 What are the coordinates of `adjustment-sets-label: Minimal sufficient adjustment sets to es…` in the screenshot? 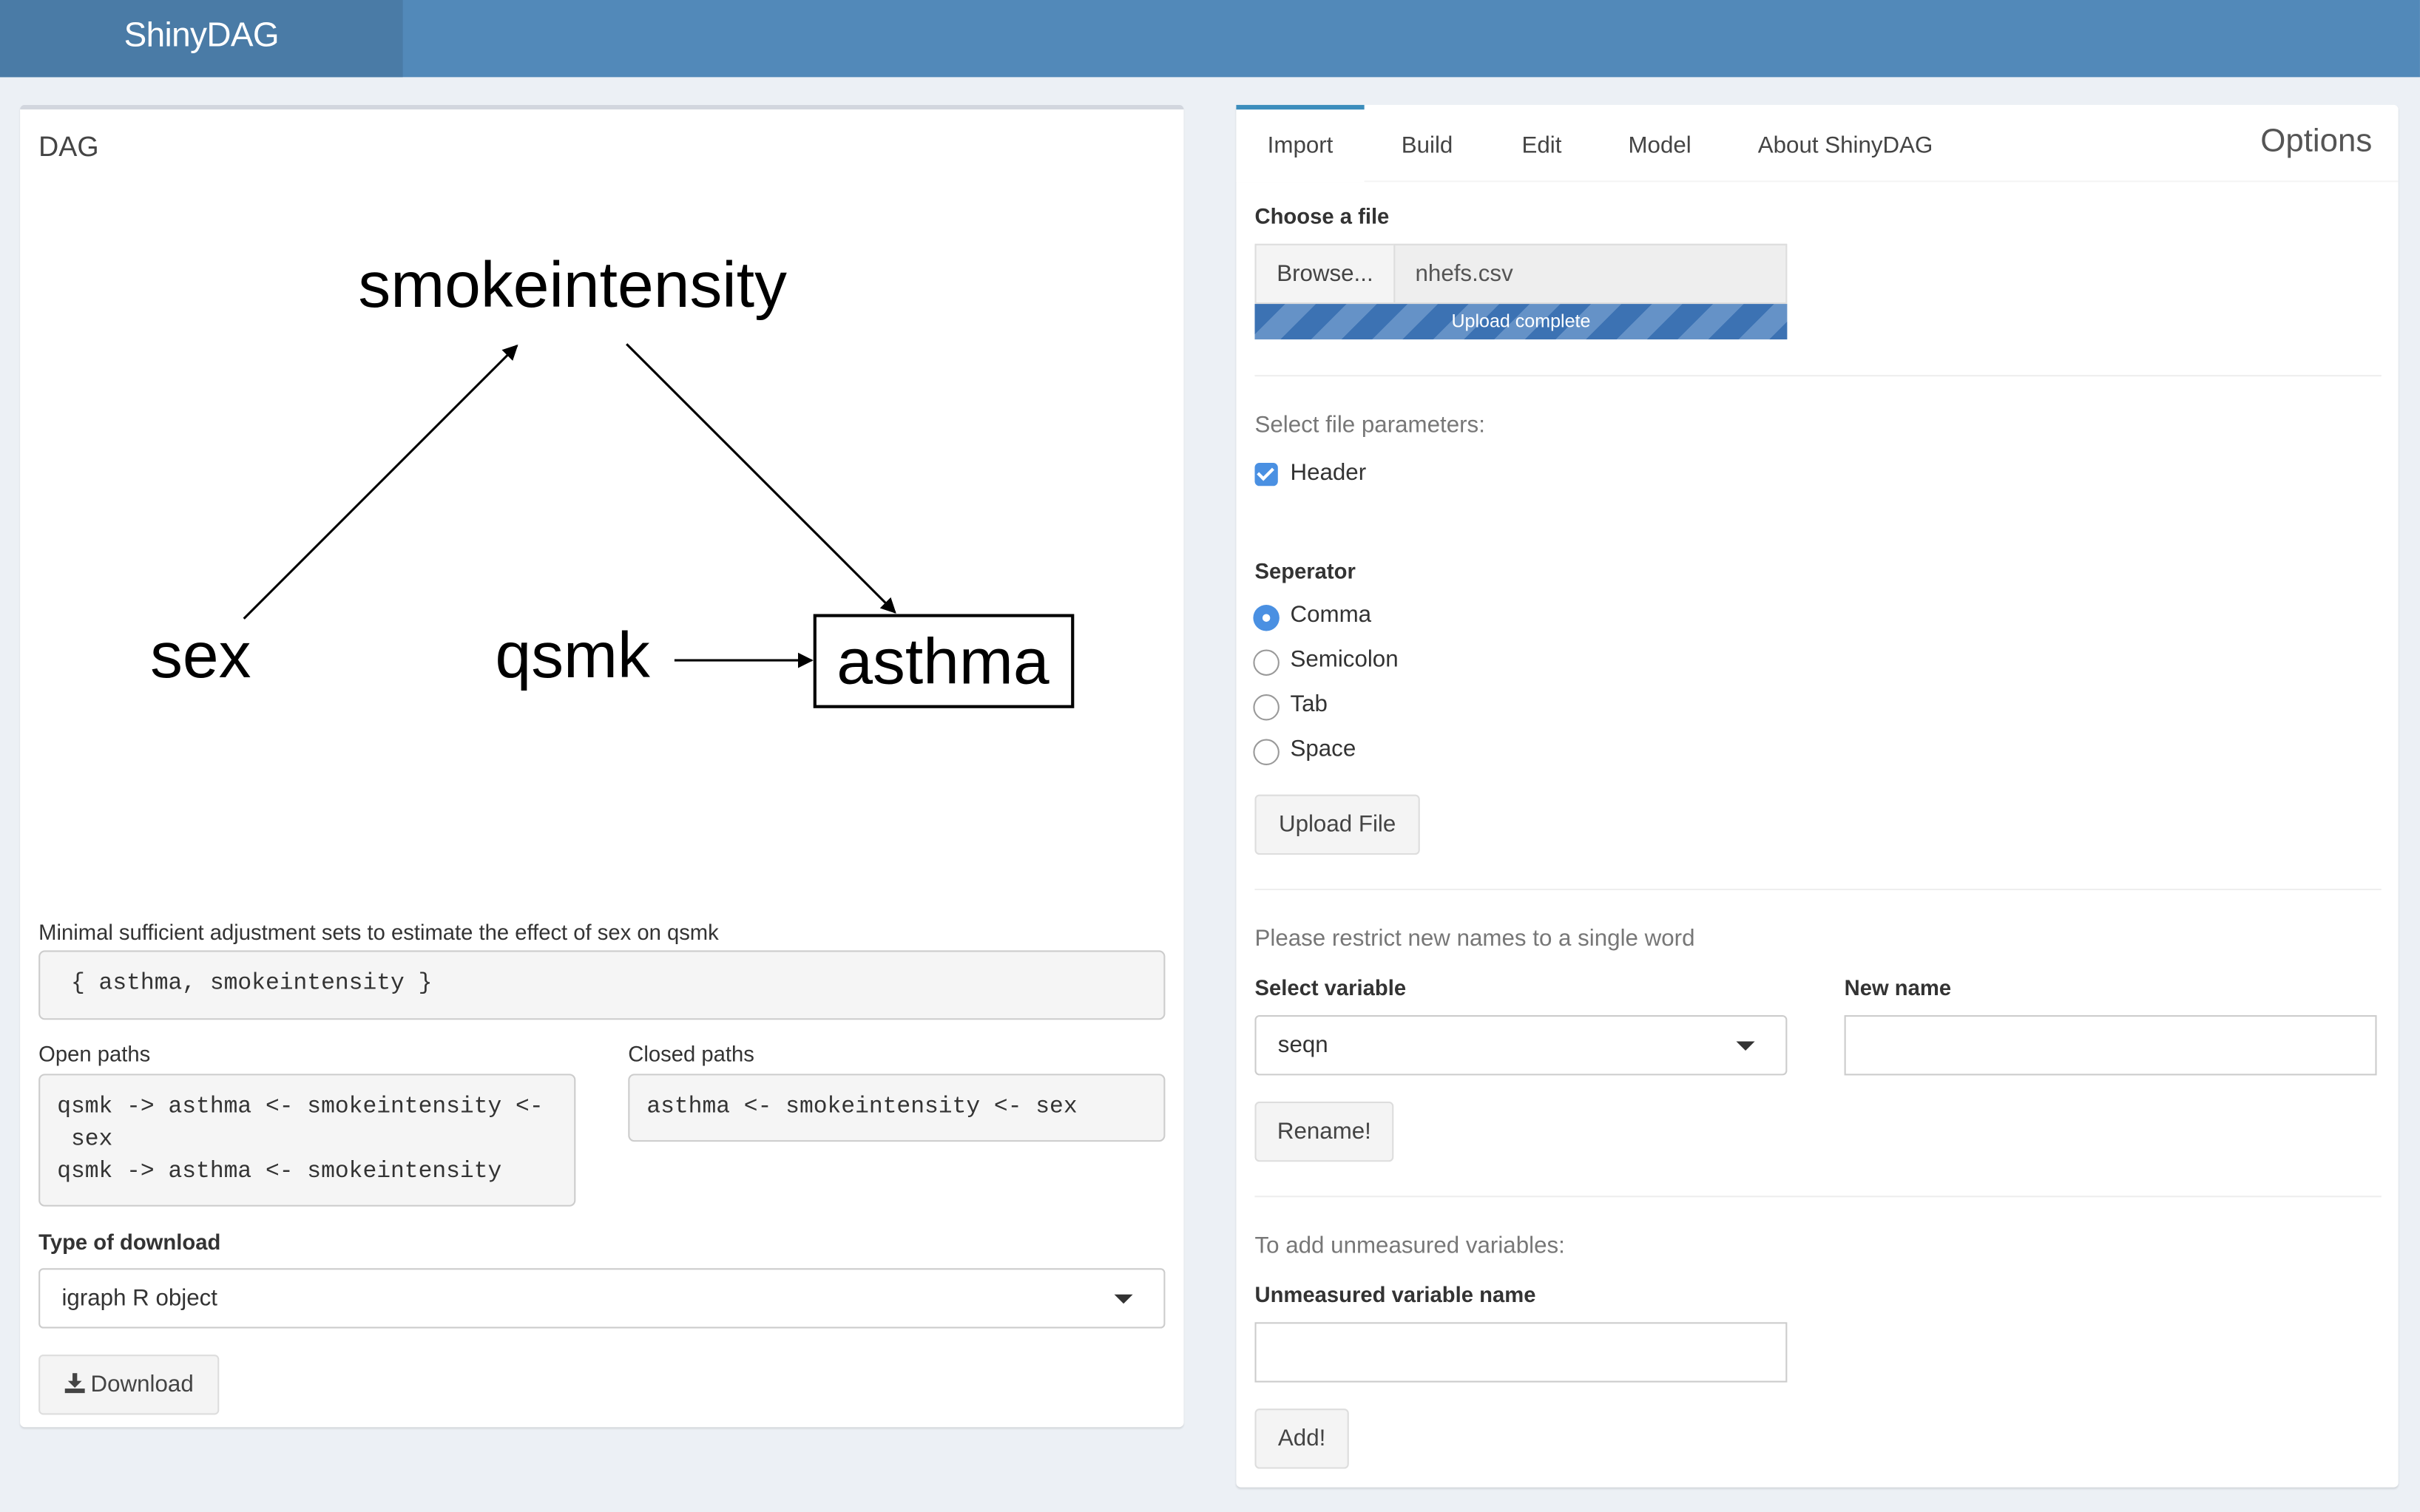 It's located at (378, 932).